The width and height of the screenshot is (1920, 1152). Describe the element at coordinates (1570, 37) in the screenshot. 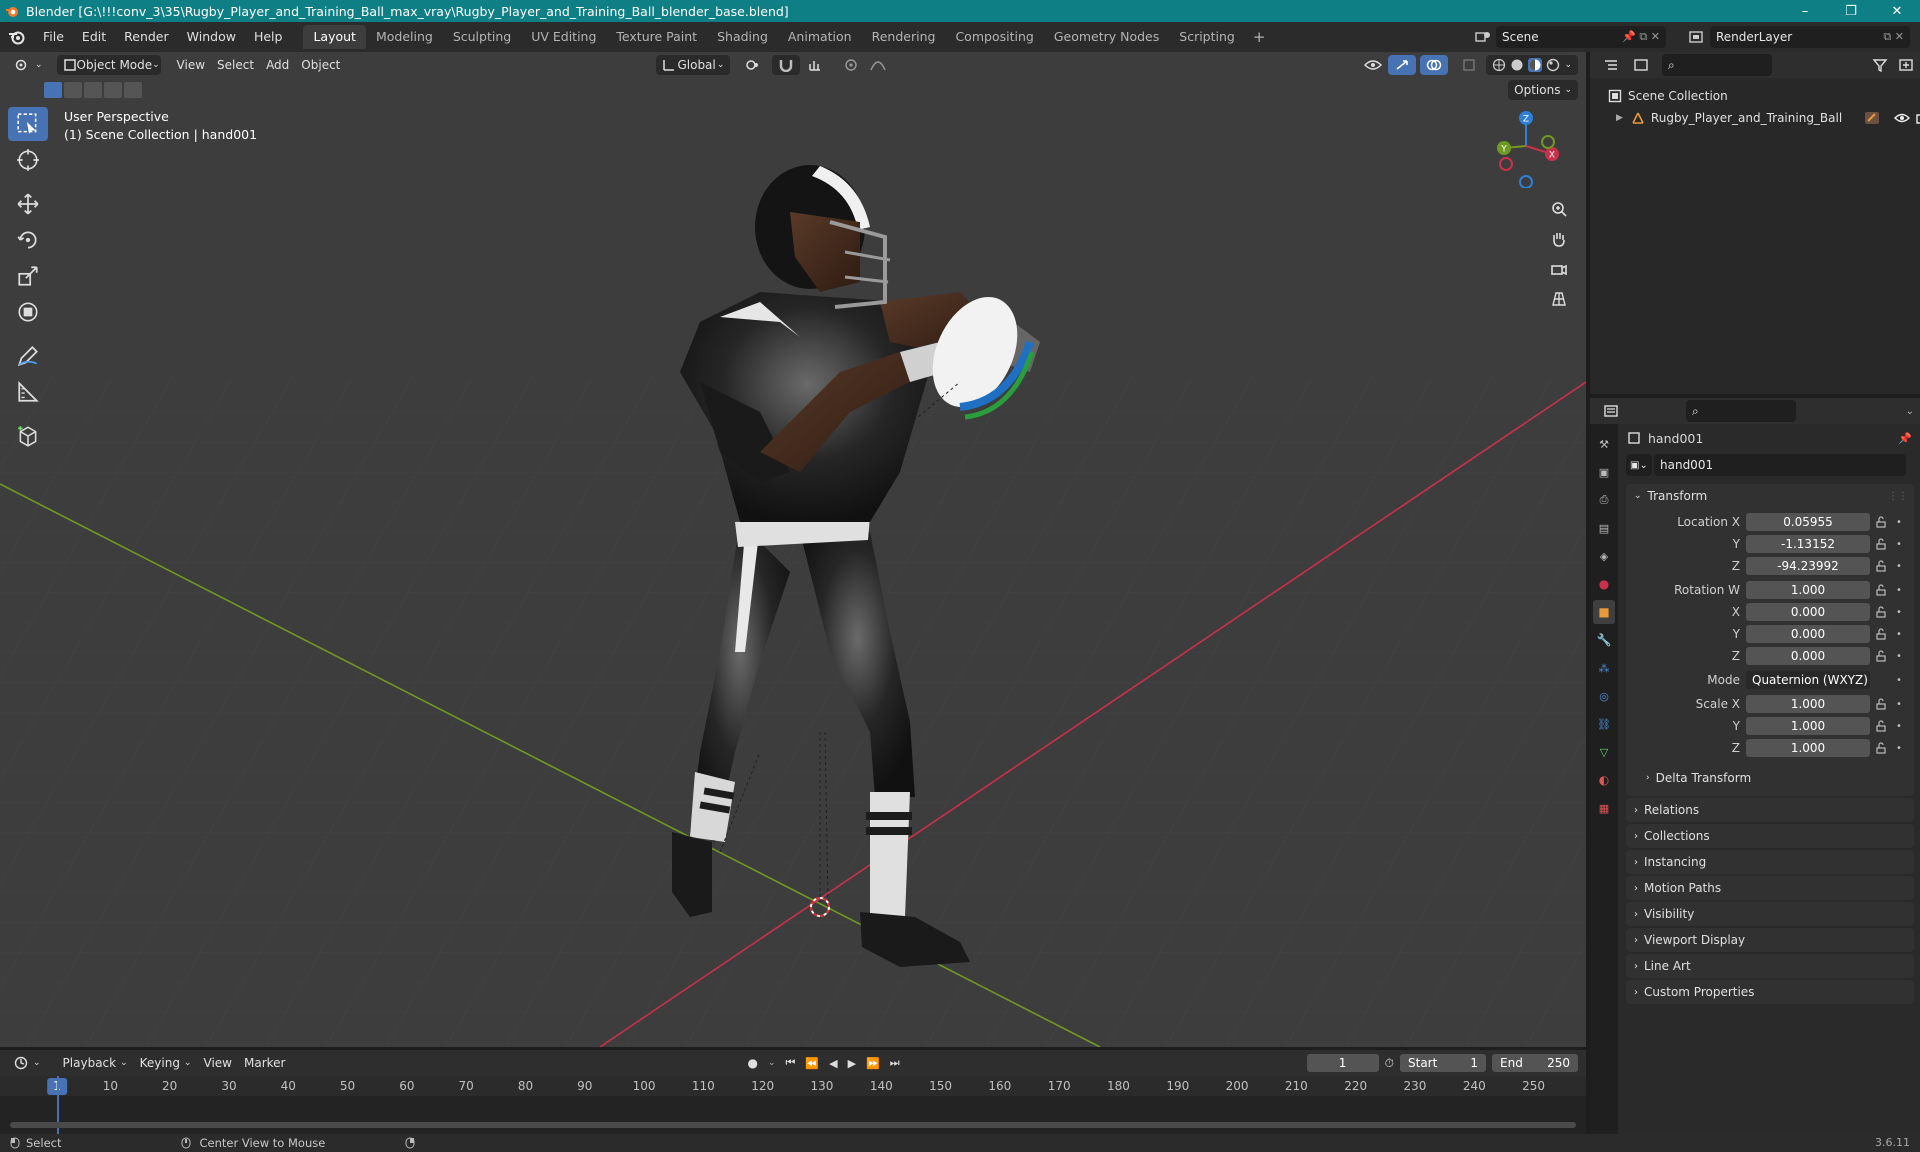

I see `scene-selector: Scene 📌 ⧉ ✕` at that location.